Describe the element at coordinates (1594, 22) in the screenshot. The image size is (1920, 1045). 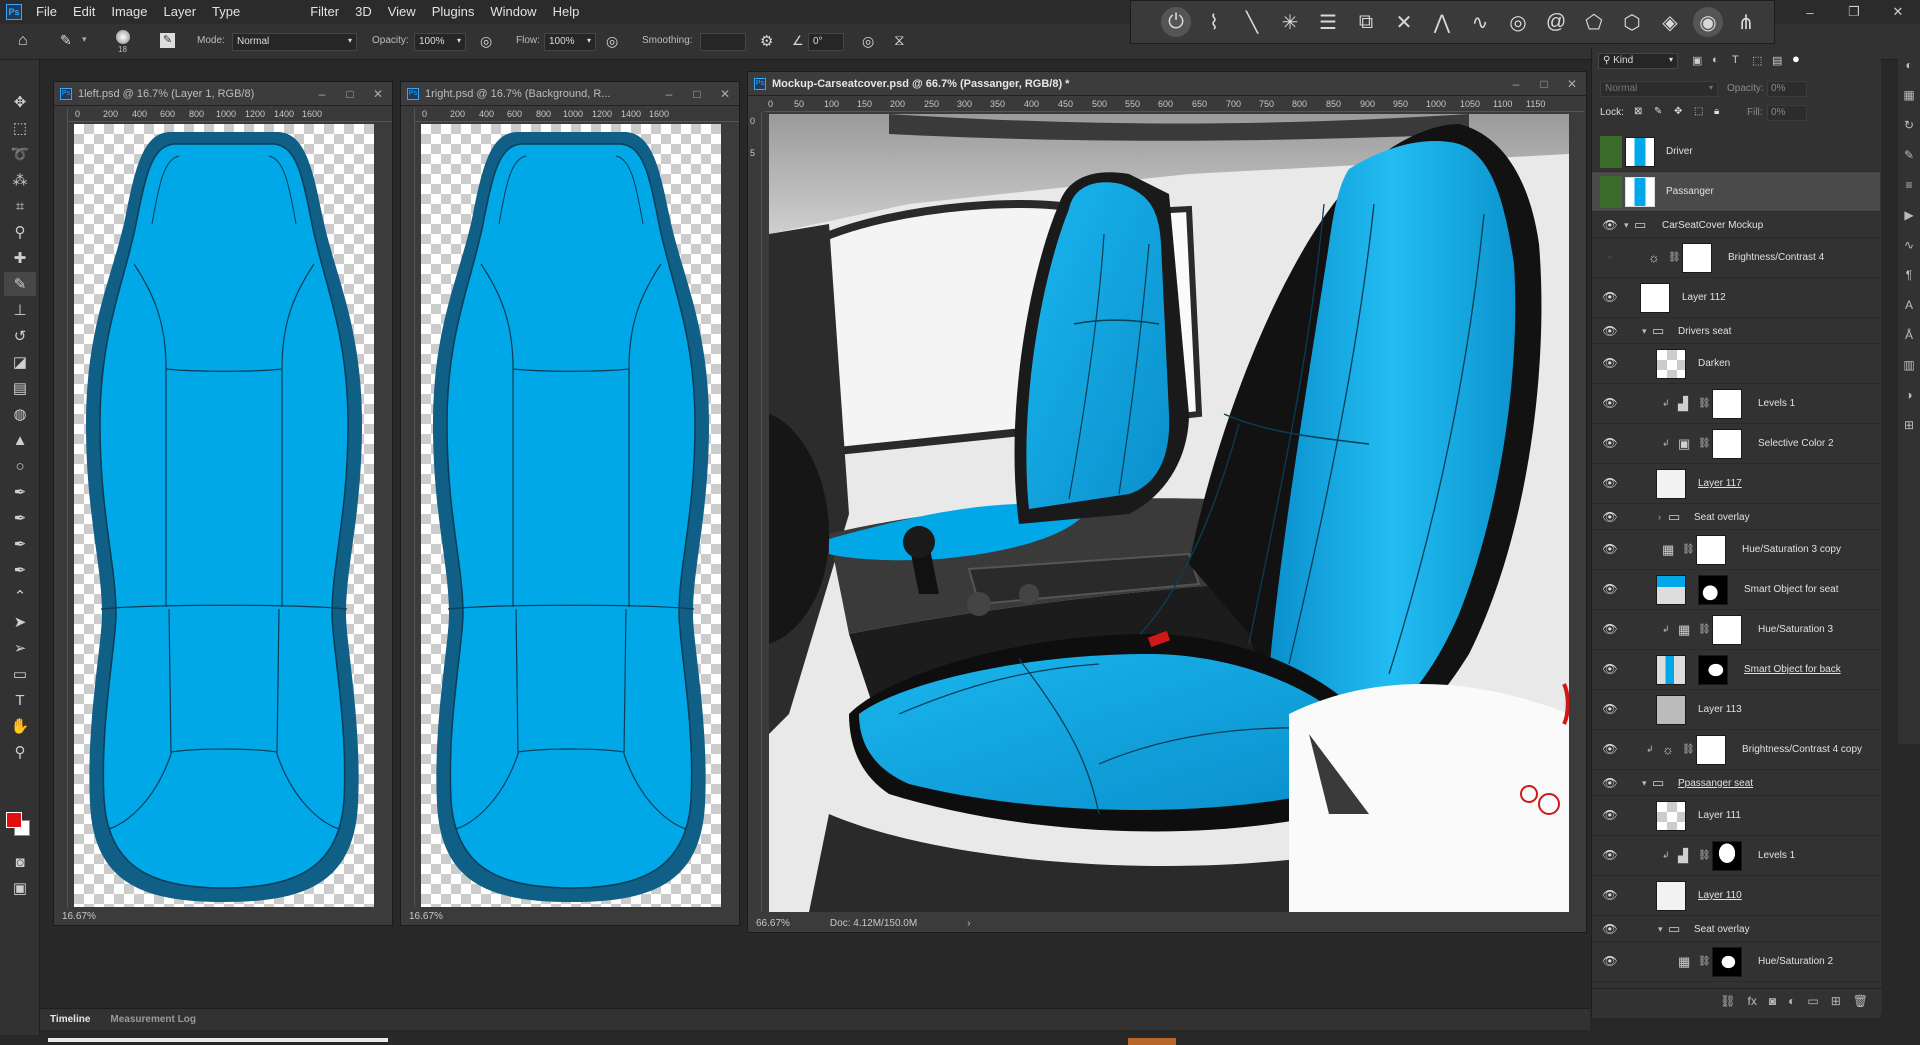
I see `shape-icon: ⬠` at that location.